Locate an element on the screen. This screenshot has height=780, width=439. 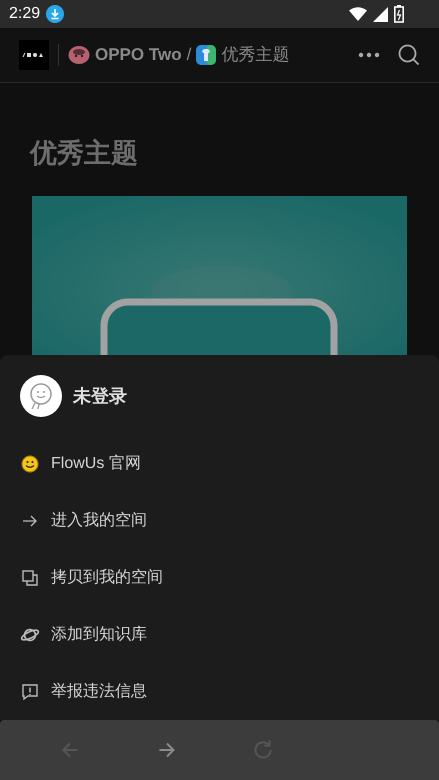
signal-icon is located at coordinates (380, 14).